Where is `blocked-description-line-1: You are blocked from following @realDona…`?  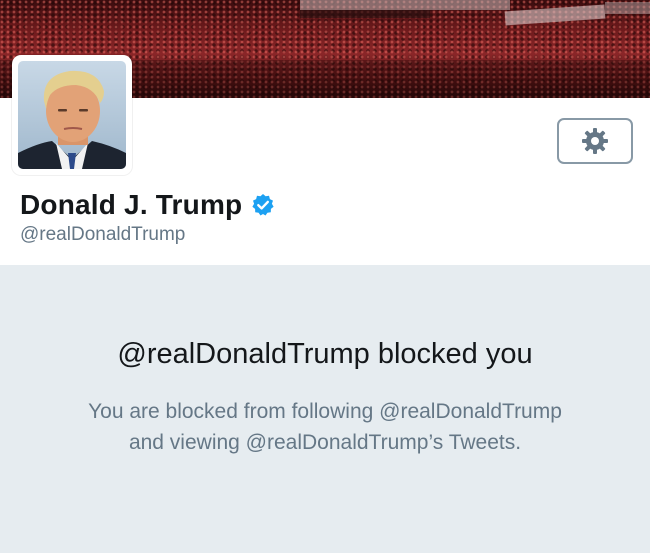
blocked-description-line-1: You are blocked from following @realDona… is located at coordinates (325, 411).